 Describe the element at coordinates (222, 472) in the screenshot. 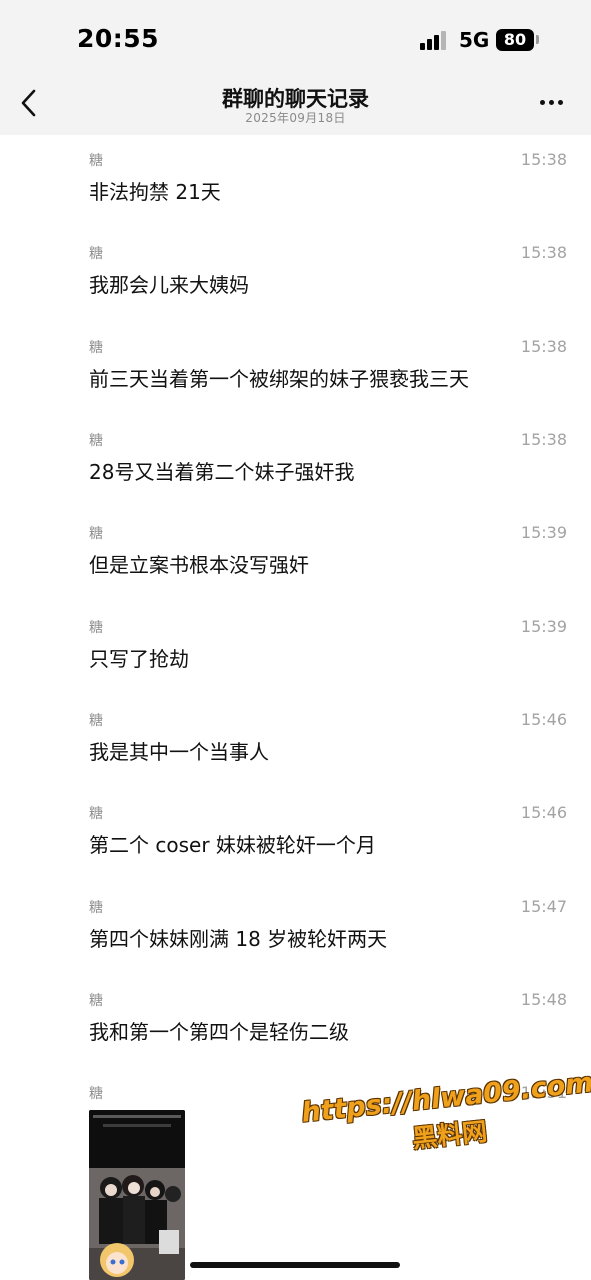

I see `message-text: 28号又当着第二个妹子强奸我` at that location.